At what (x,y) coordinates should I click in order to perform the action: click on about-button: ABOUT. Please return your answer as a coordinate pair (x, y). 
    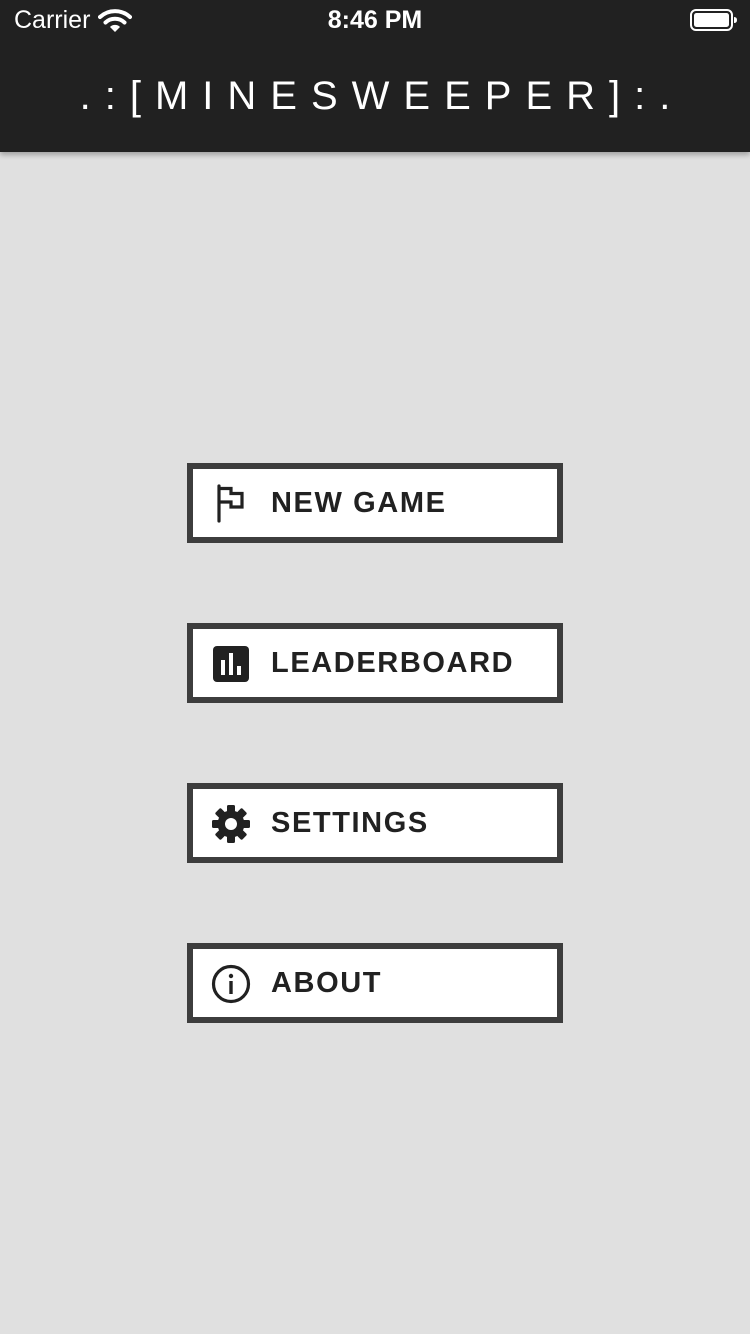
    Looking at the image, I should click on (375, 983).